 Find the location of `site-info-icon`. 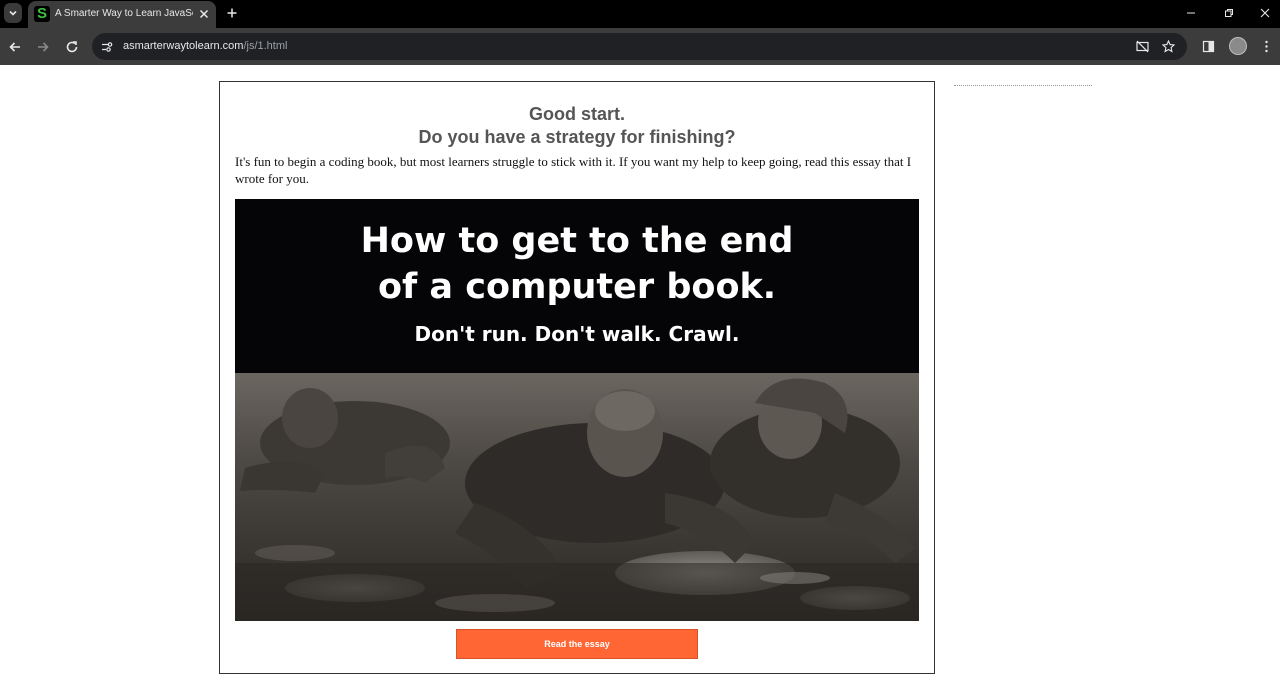

site-info-icon is located at coordinates (107, 47).